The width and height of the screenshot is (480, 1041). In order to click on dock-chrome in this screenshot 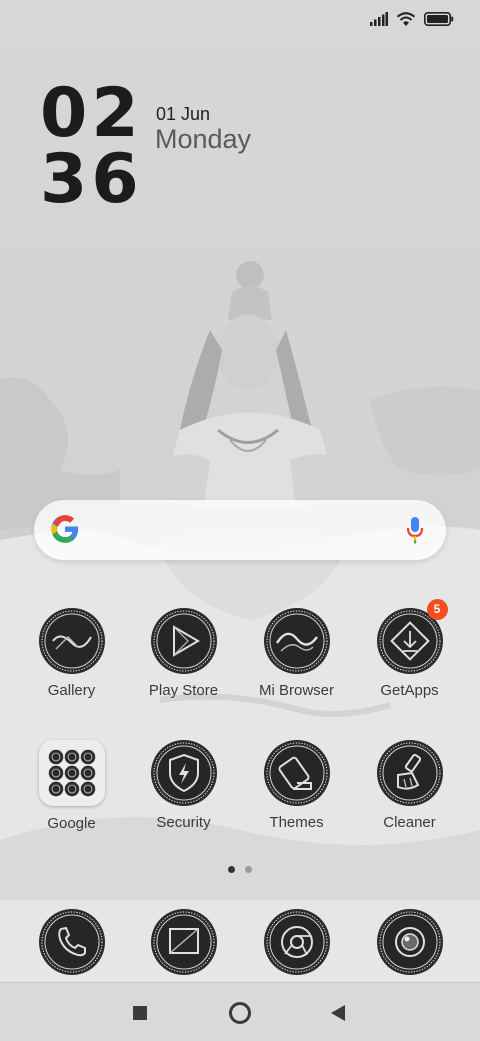, I will do `click(296, 942)`.